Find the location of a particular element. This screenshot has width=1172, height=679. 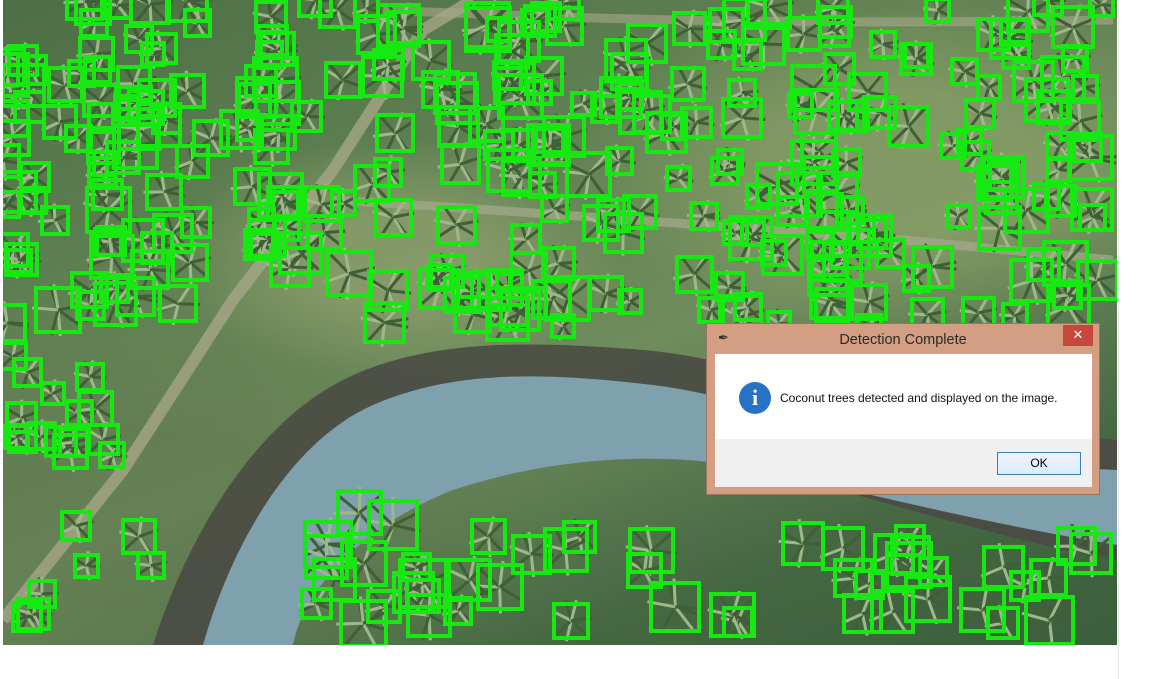

ok-button: OK is located at coordinates (1039, 463).